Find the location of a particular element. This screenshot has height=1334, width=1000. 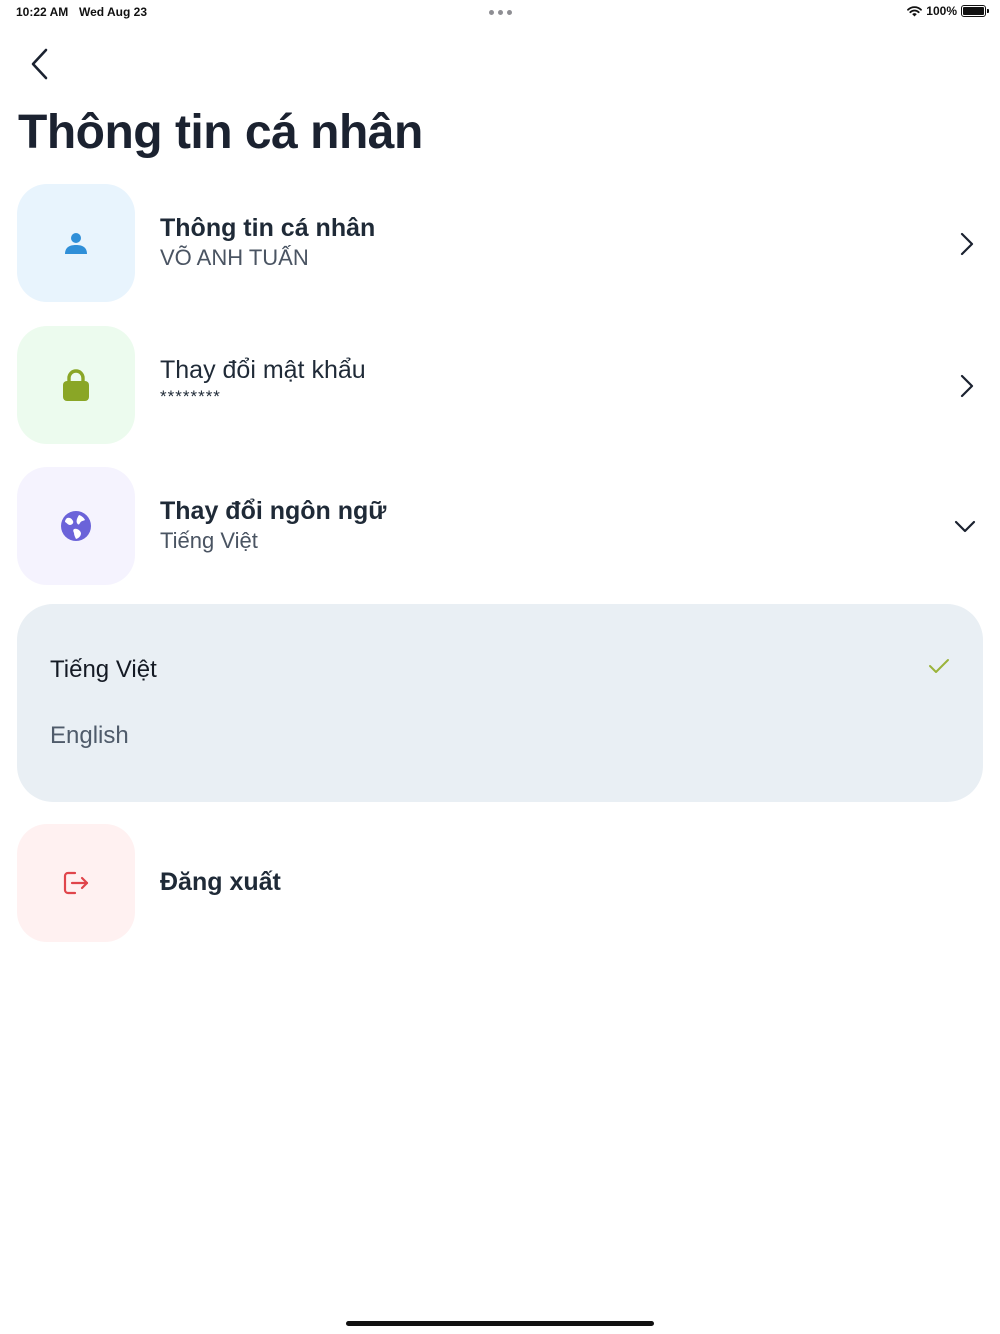

personal-info-icon-tile is located at coordinates (76, 243).